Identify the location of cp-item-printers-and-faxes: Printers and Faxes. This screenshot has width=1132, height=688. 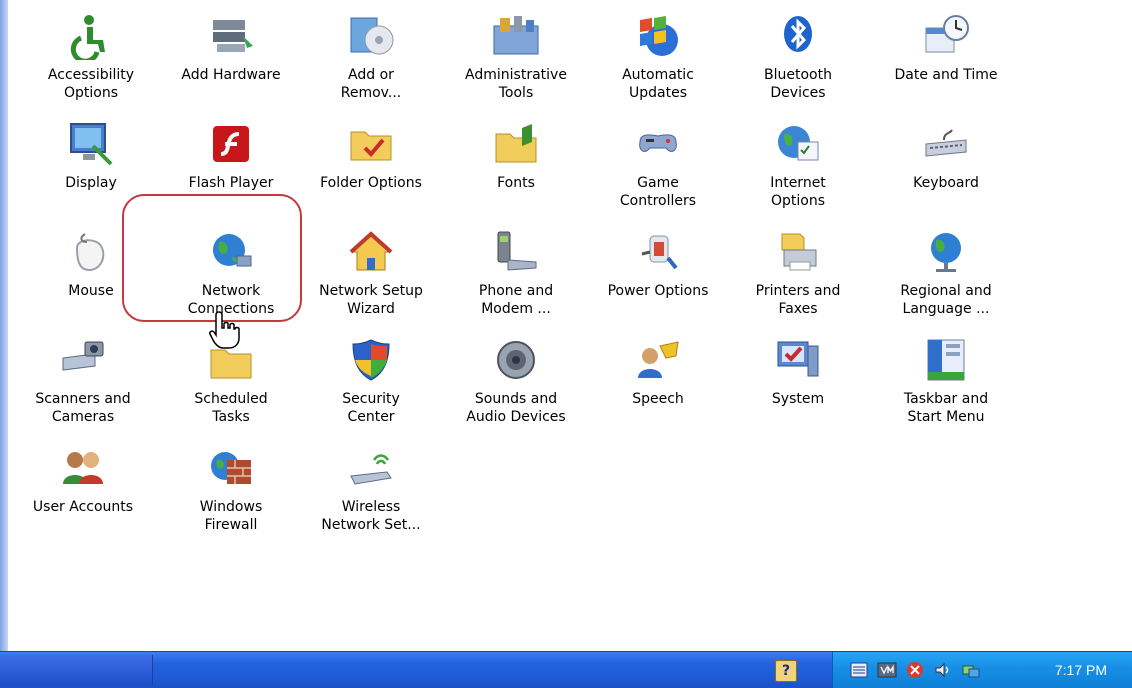
(798, 271).